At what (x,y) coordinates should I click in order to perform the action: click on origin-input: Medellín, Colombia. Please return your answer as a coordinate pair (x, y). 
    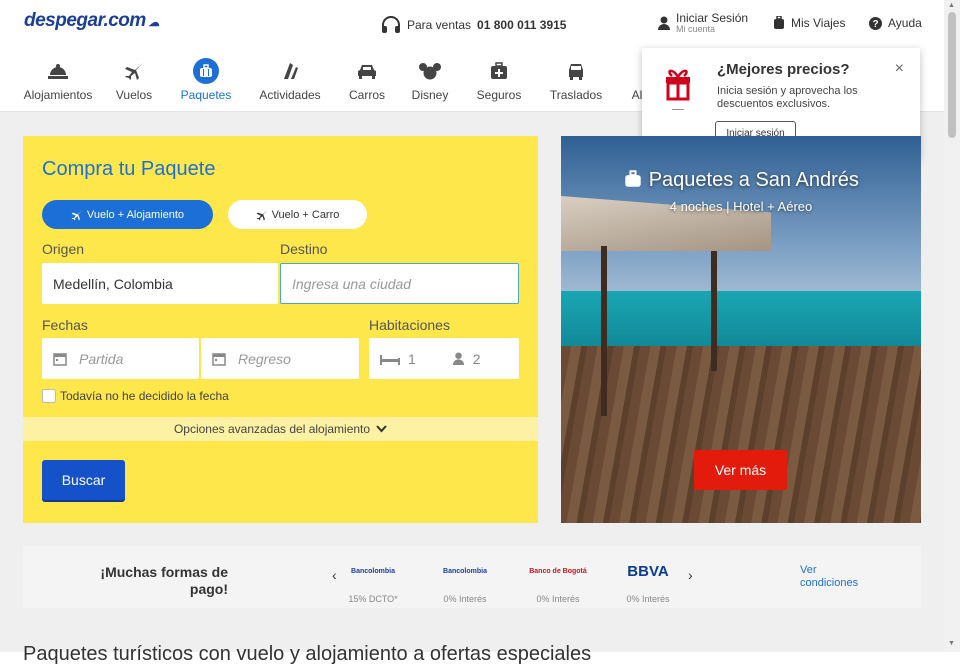
    Looking at the image, I should click on (160, 283).